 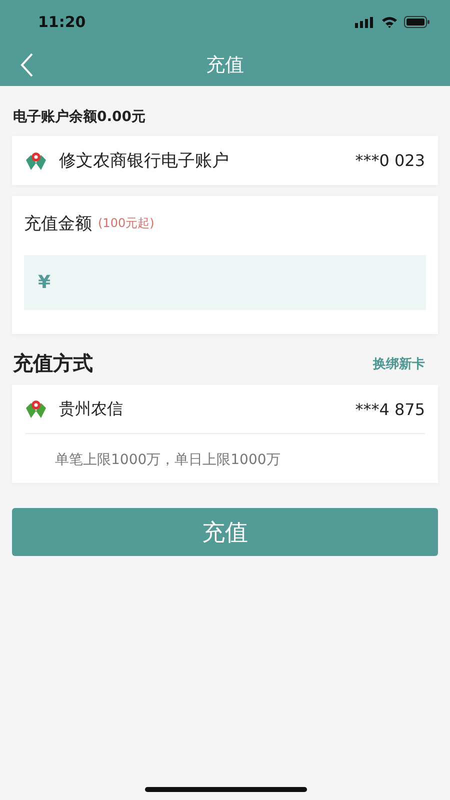 What do you see at coordinates (91, 409) in the screenshot?
I see `bank-name: 贵州农信` at bounding box center [91, 409].